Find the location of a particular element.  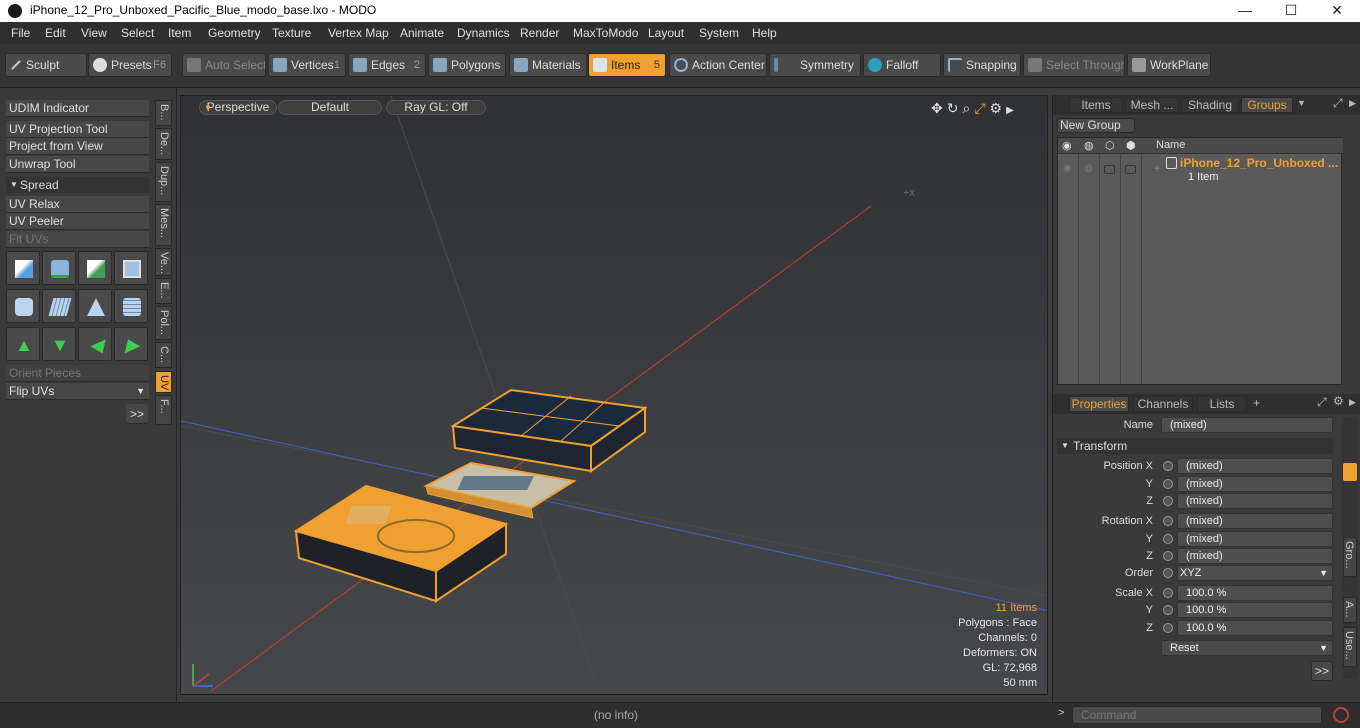

uv-cone-tool is located at coordinates (95, 306).